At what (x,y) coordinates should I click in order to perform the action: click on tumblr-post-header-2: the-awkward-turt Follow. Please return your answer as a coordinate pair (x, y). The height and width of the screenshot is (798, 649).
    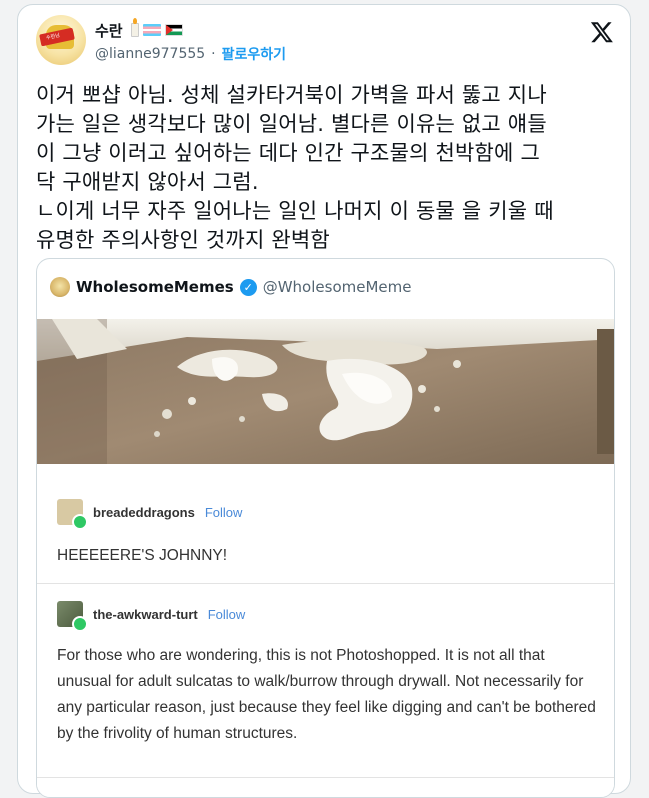
    Looking at the image, I should click on (151, 616).